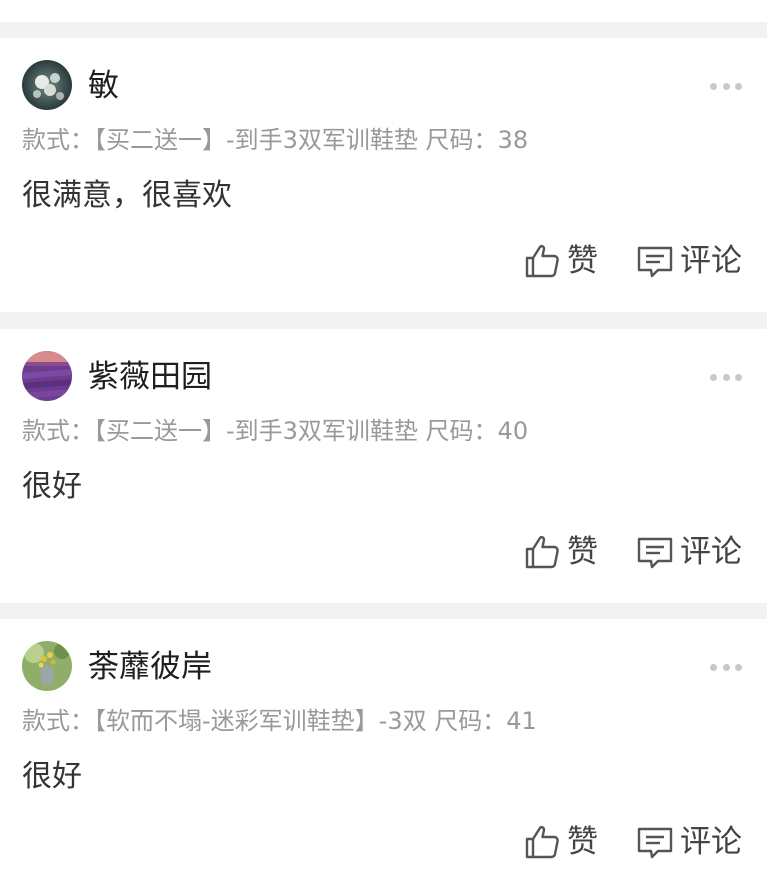 The height and width of the screenshot is (893, 767). I want to click on username: 敏, so click(103, 86).